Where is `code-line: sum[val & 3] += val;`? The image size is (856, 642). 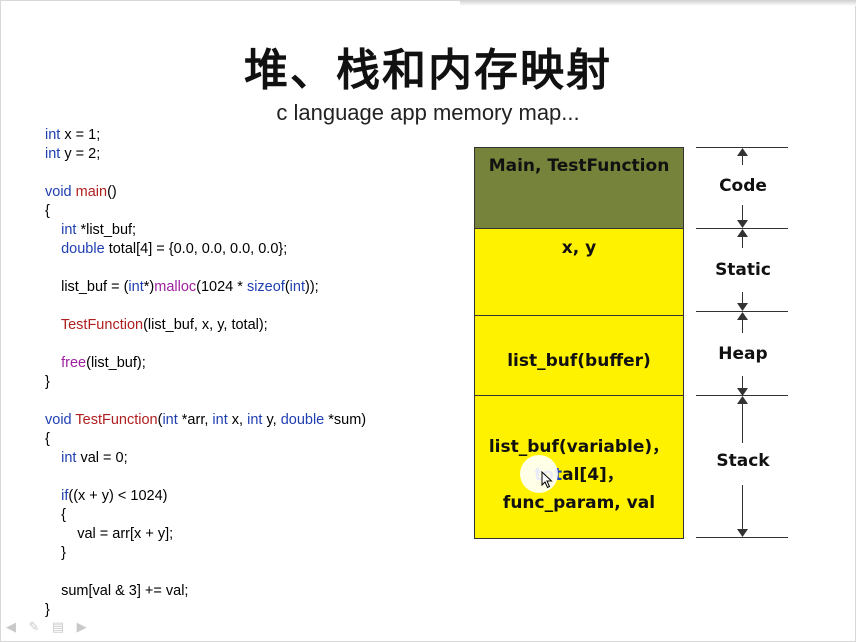 code-line: sum[val & 3] += val; is located at coordinates (117, 591).